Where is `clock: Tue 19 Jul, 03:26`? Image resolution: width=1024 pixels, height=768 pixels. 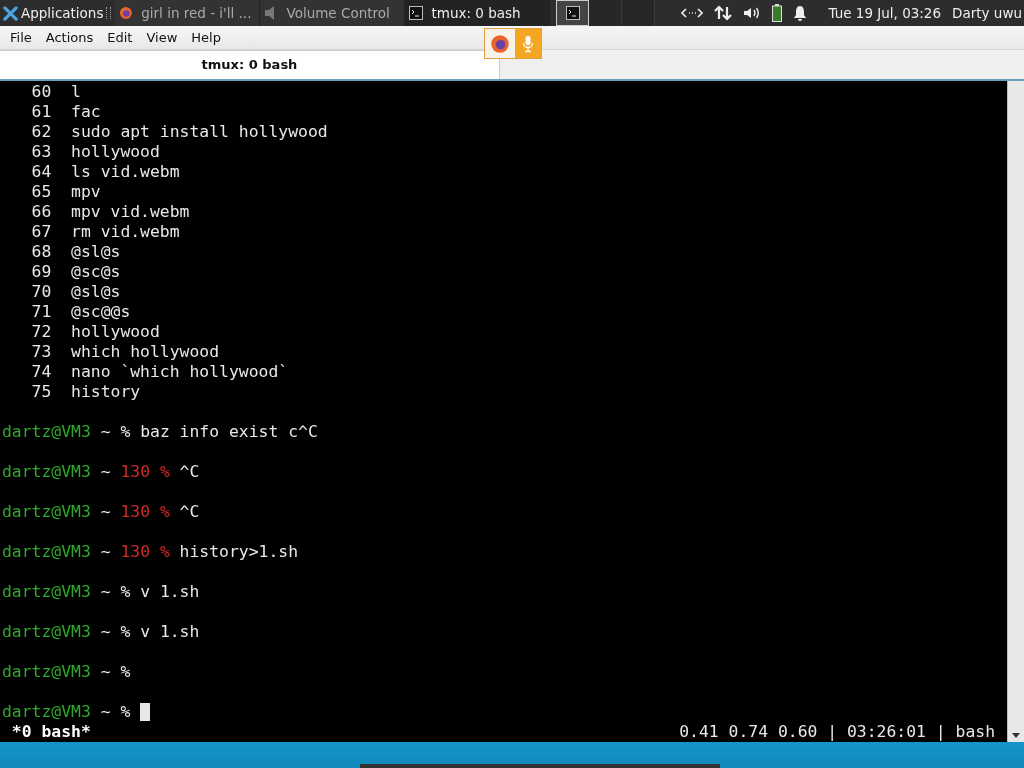
clock: Tue 19 Jul, 03:26 is located at coordinates (885, 13).